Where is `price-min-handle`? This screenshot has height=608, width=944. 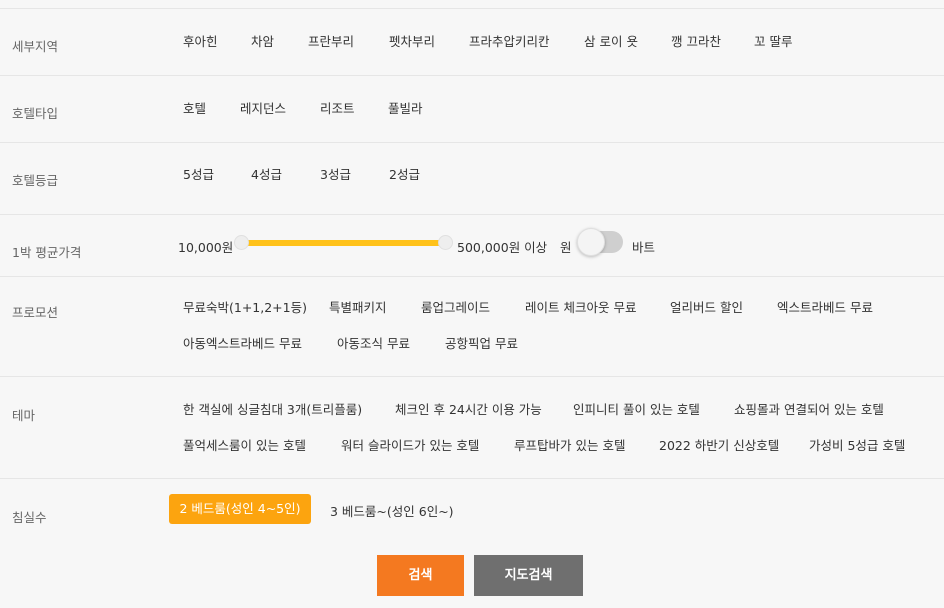 price-min-handle is located at coordinates (241, 242).